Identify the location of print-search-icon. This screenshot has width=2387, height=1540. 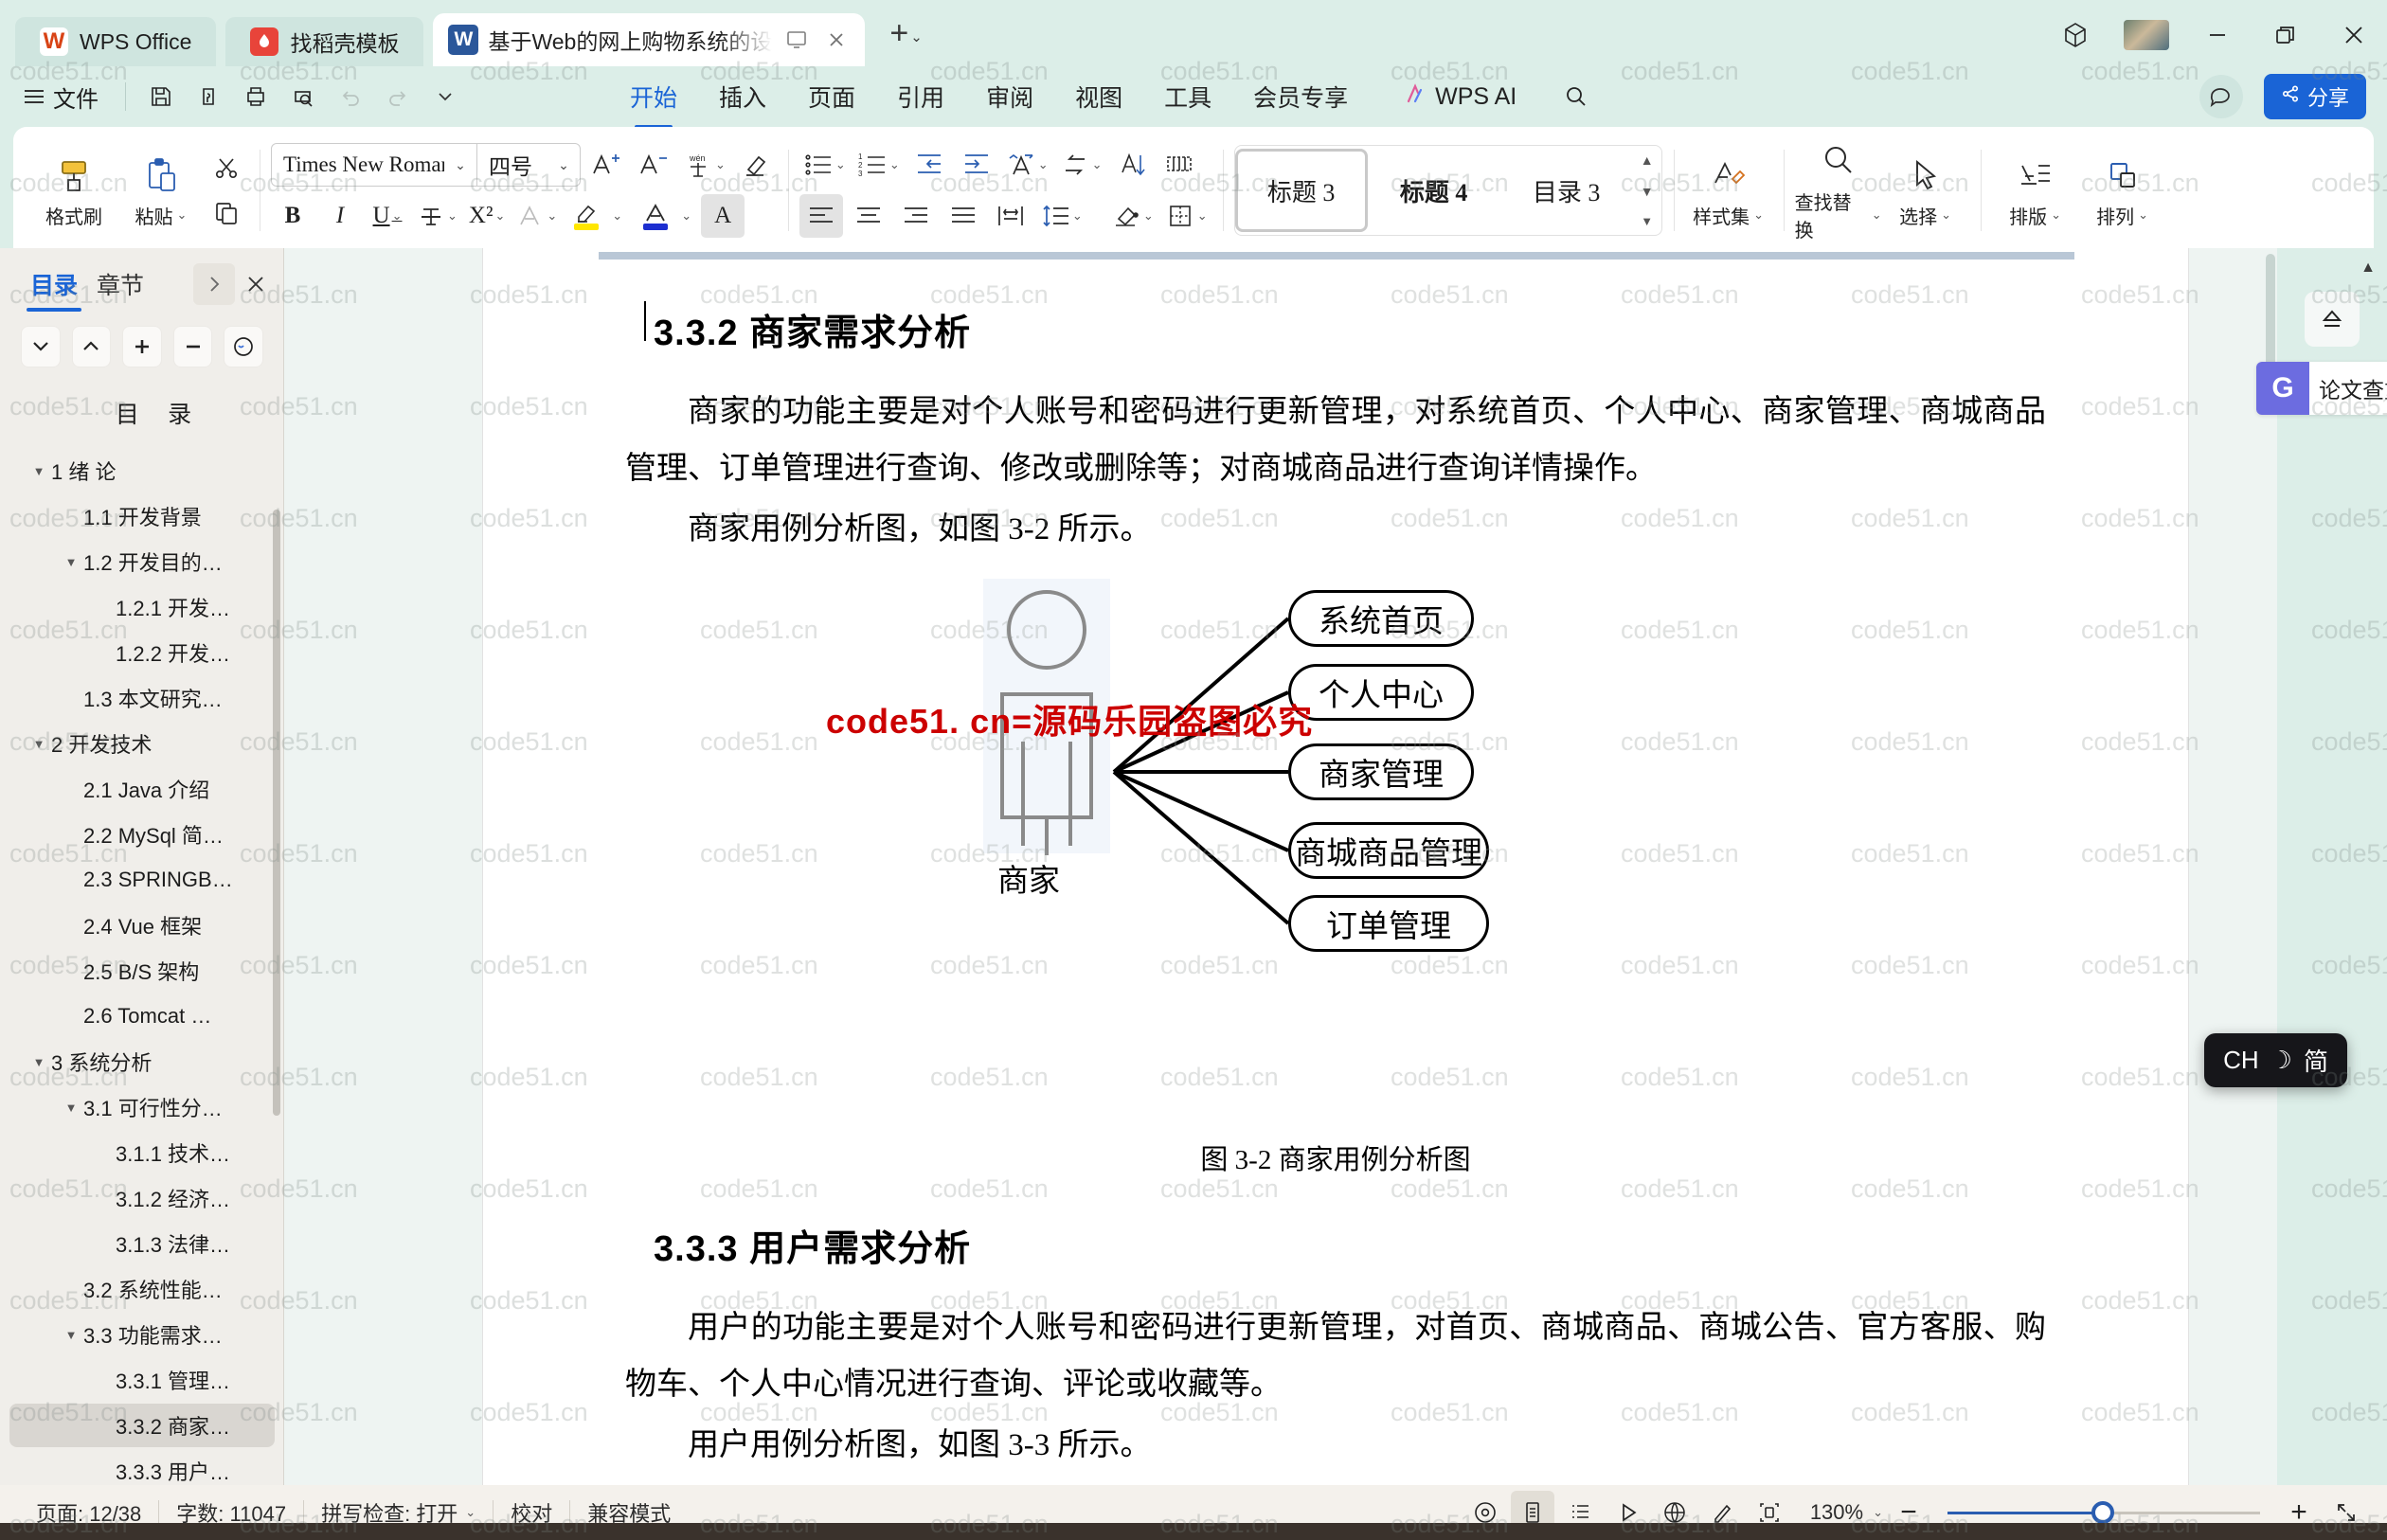
(303, 97).